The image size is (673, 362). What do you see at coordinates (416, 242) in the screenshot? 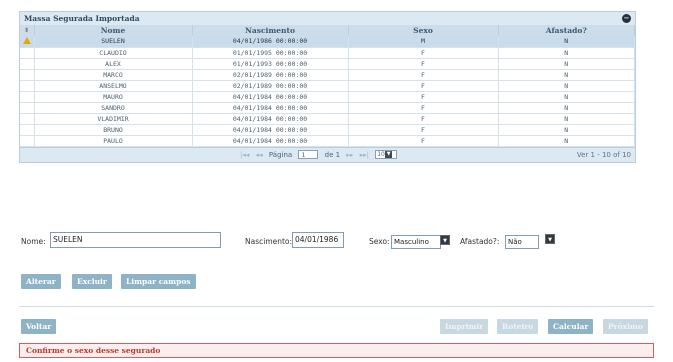
I see `sexo-select: Masculino` at bounding box center [416, 242].